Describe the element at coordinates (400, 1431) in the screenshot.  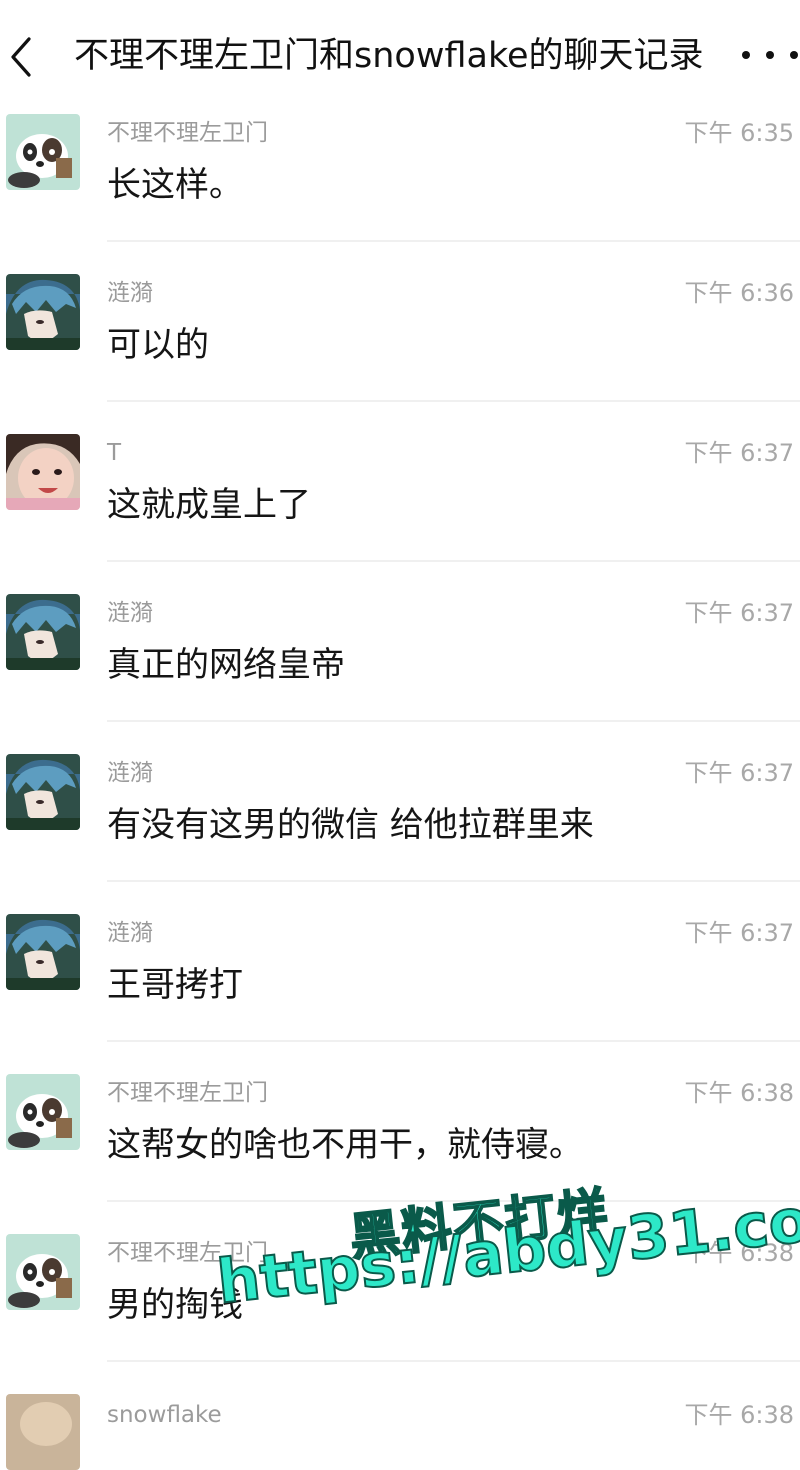
I see `message-item: snowflake 下午 6:38` at that location.